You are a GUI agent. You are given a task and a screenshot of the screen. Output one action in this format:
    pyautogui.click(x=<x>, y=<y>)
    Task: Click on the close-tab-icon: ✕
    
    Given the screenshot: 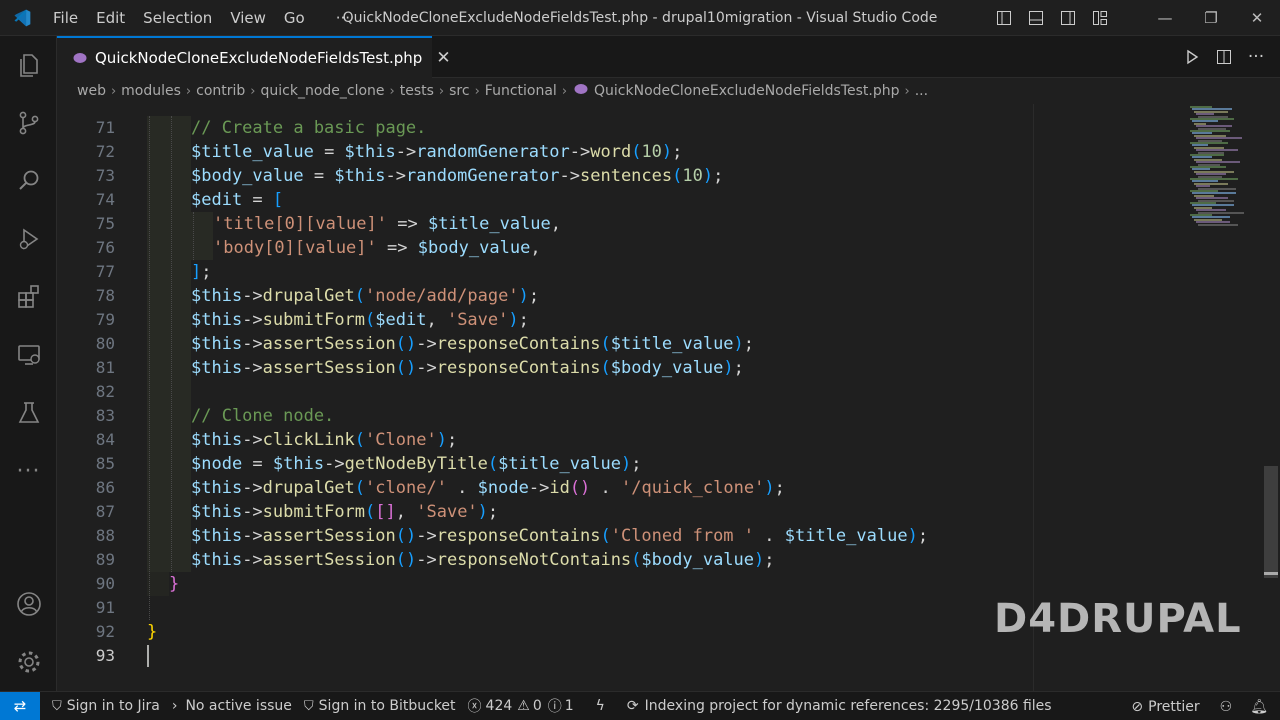 What is the action you would take?
    pyautogui.click(x=443, y=58)
    